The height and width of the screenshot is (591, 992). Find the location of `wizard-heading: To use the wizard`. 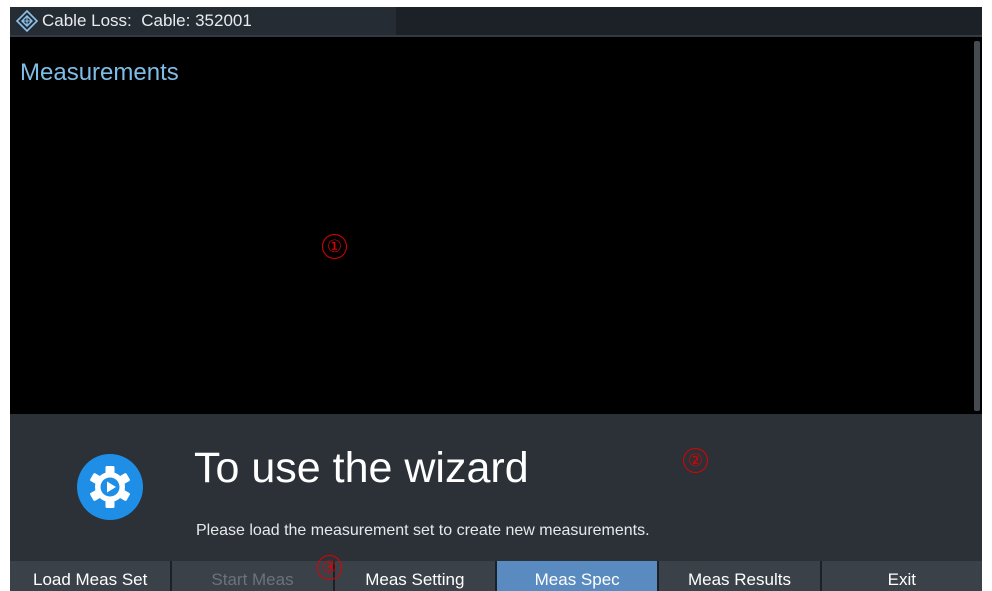

wizard-heading: To use the wizard is located at coordinates (361, 468).